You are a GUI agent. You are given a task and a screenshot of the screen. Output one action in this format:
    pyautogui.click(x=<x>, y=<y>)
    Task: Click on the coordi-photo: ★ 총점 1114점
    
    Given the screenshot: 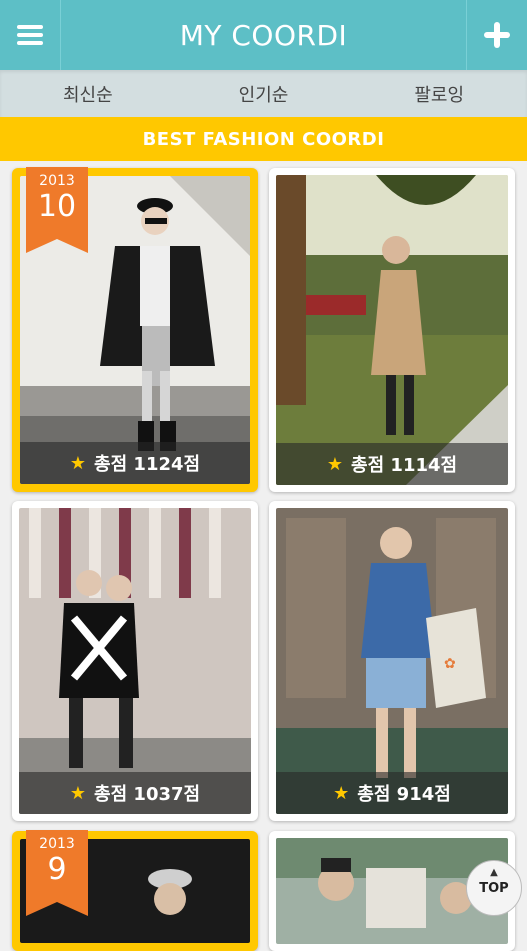 What is the action you would take?
    pyautogui.click(x=392, y=330)
    